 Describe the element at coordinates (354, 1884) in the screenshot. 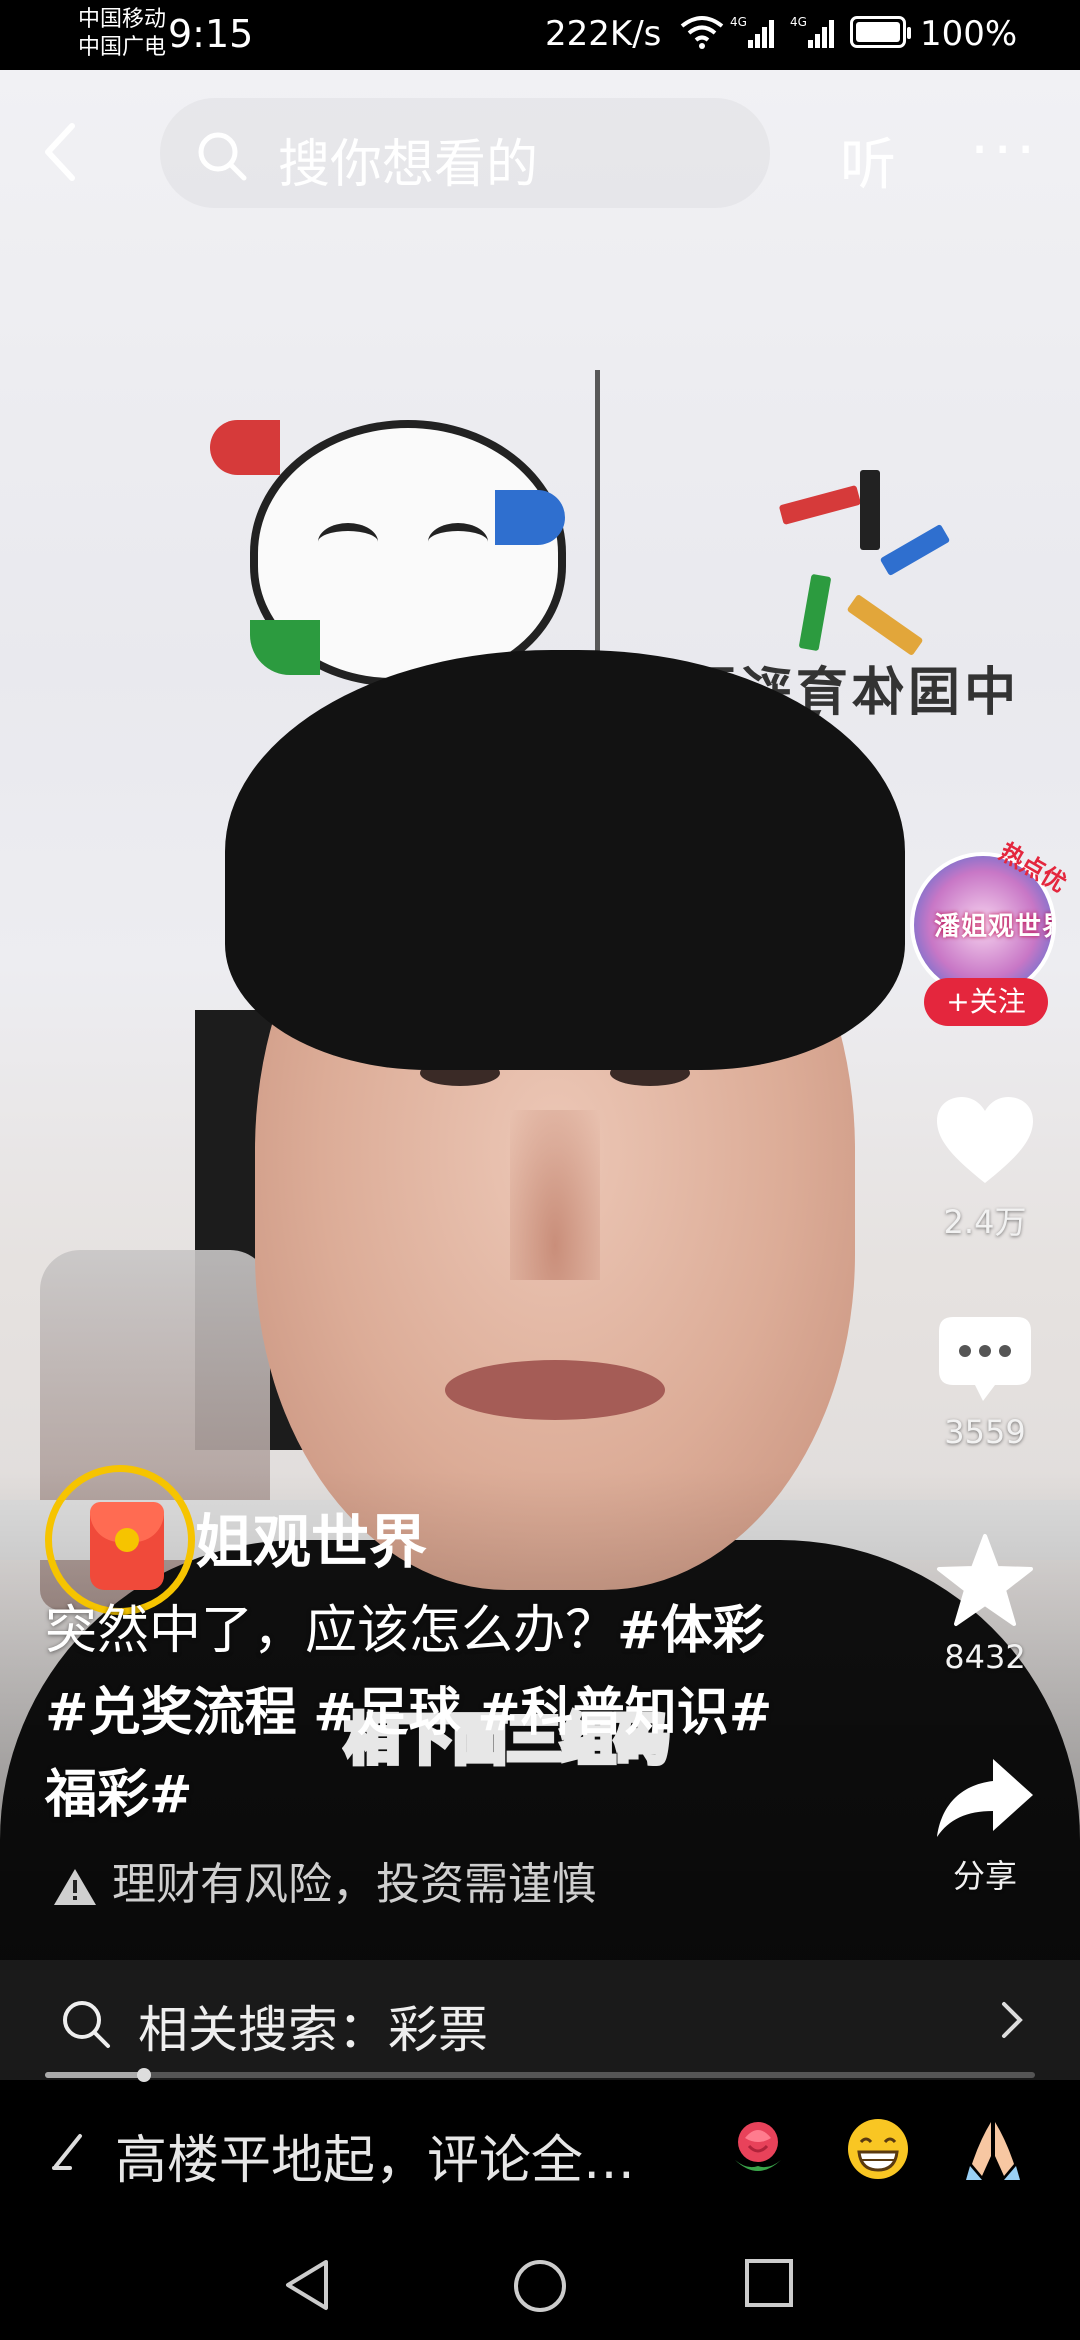

I see `risk-notice-text: 理财有风险，投资需谨慎` at that location.